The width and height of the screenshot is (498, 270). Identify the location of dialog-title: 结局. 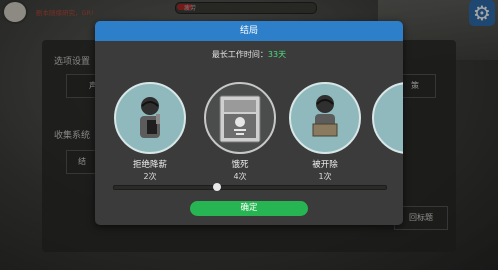
(249, 31).